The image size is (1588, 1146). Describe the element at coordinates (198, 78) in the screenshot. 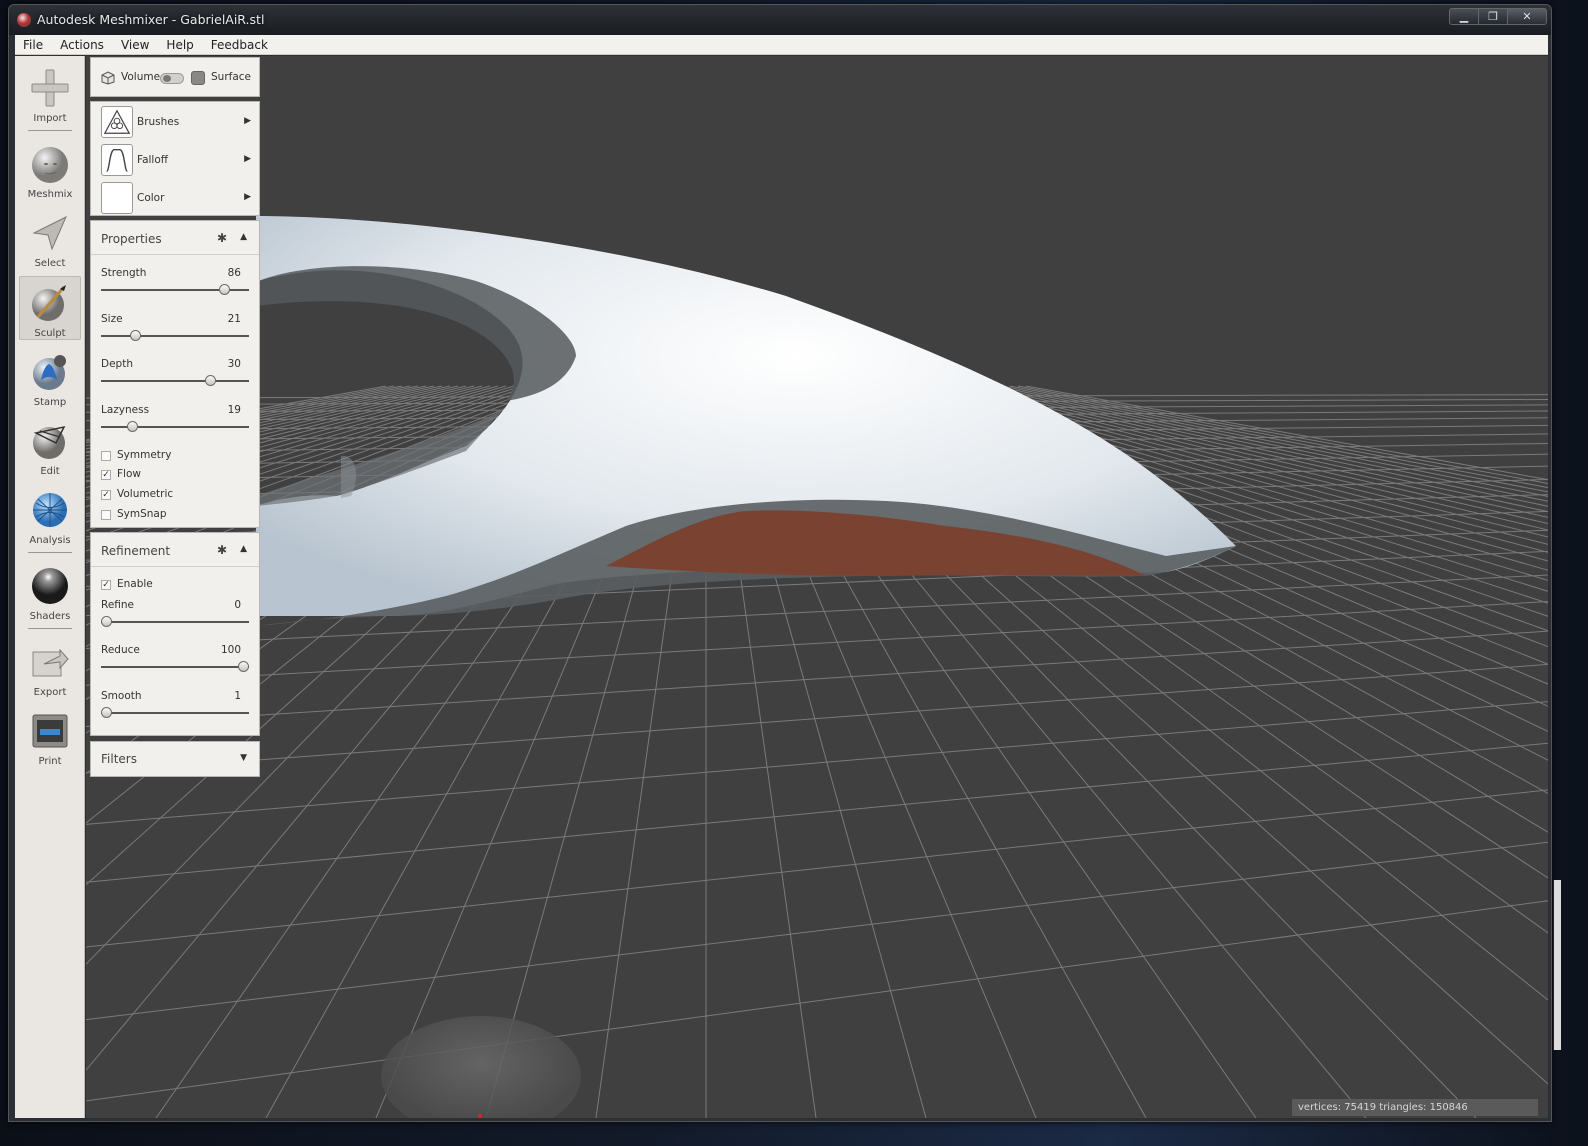

I see `surface-swatch-icon` at that location.